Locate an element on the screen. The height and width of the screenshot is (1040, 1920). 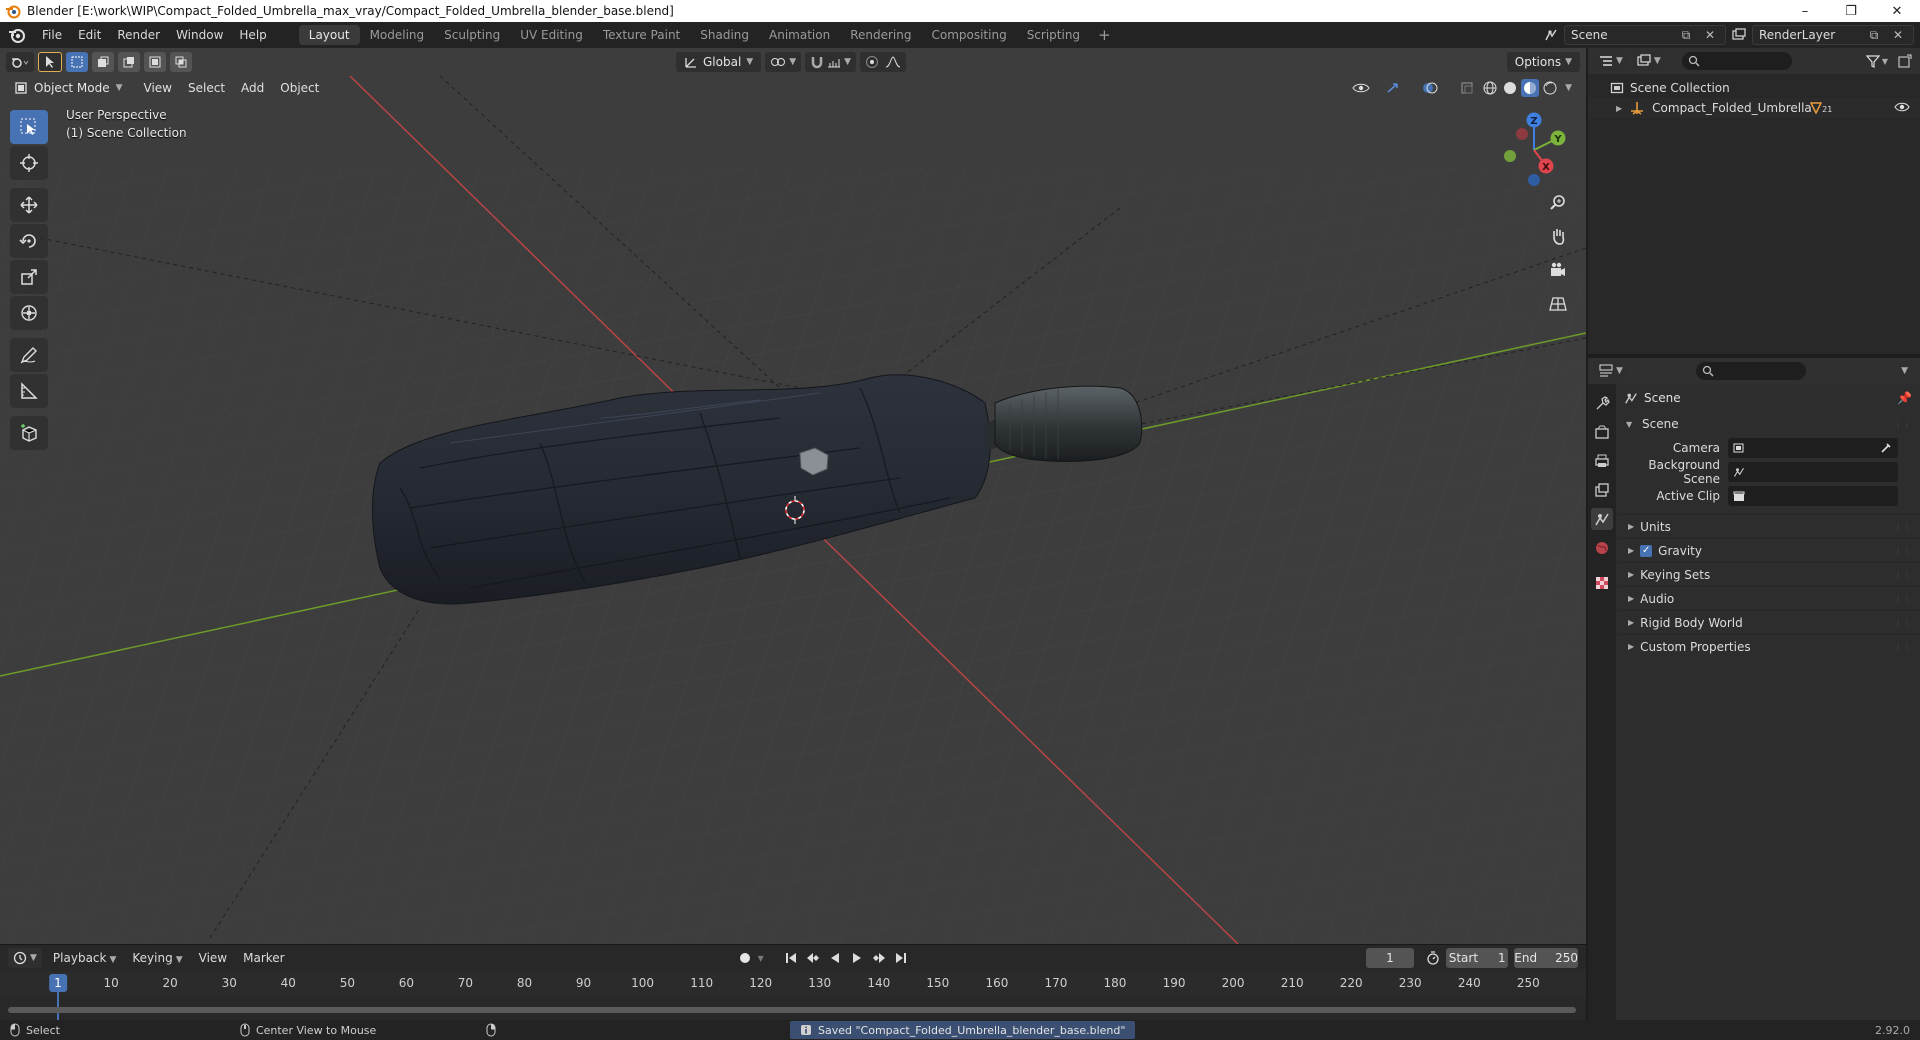
proportional-edit-toggle is located at coordinates (883, 62).